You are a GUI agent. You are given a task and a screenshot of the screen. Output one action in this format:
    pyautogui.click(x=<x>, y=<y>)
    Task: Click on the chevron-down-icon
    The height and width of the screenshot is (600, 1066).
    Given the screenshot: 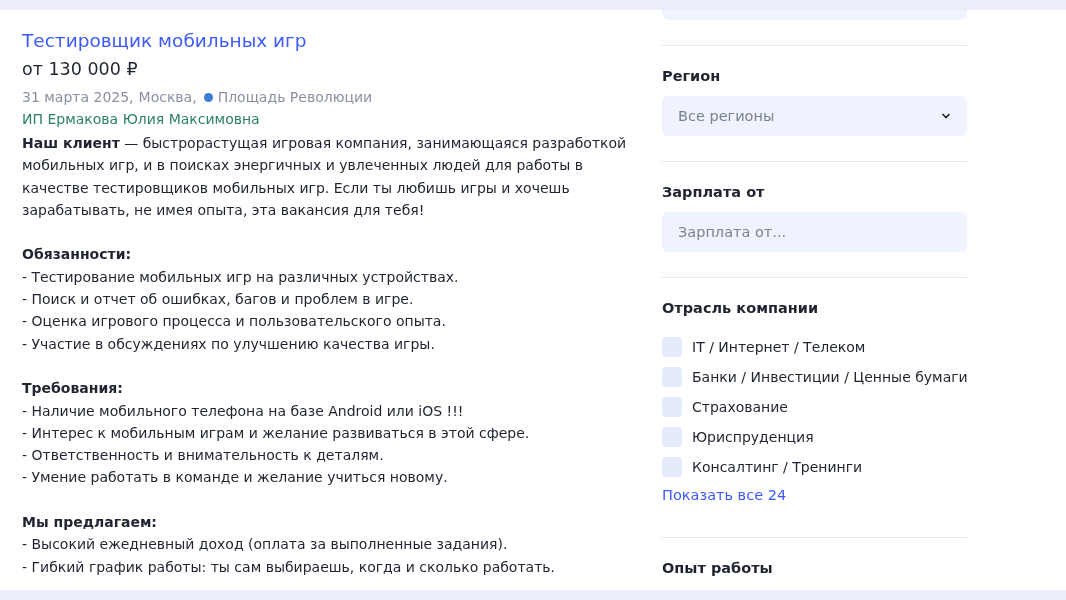 What is the action you would take?
    pyautogui.click(x=946, y=116)
    